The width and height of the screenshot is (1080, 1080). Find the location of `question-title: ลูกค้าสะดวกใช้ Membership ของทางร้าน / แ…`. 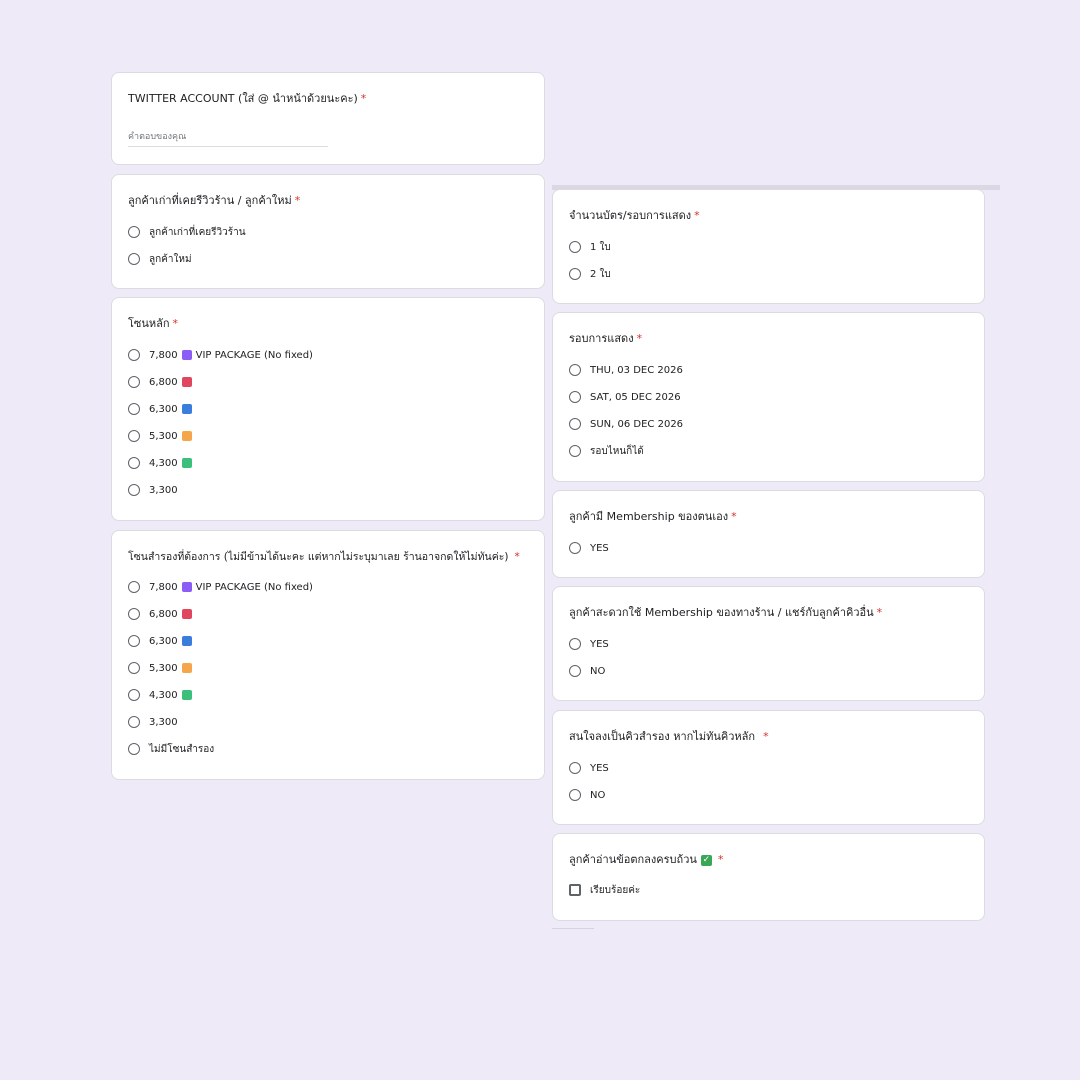

question-title: ลูกค้าสะดวกใช้ Membership ของทางร้าน / แ… is located at coordinates (768, 613).